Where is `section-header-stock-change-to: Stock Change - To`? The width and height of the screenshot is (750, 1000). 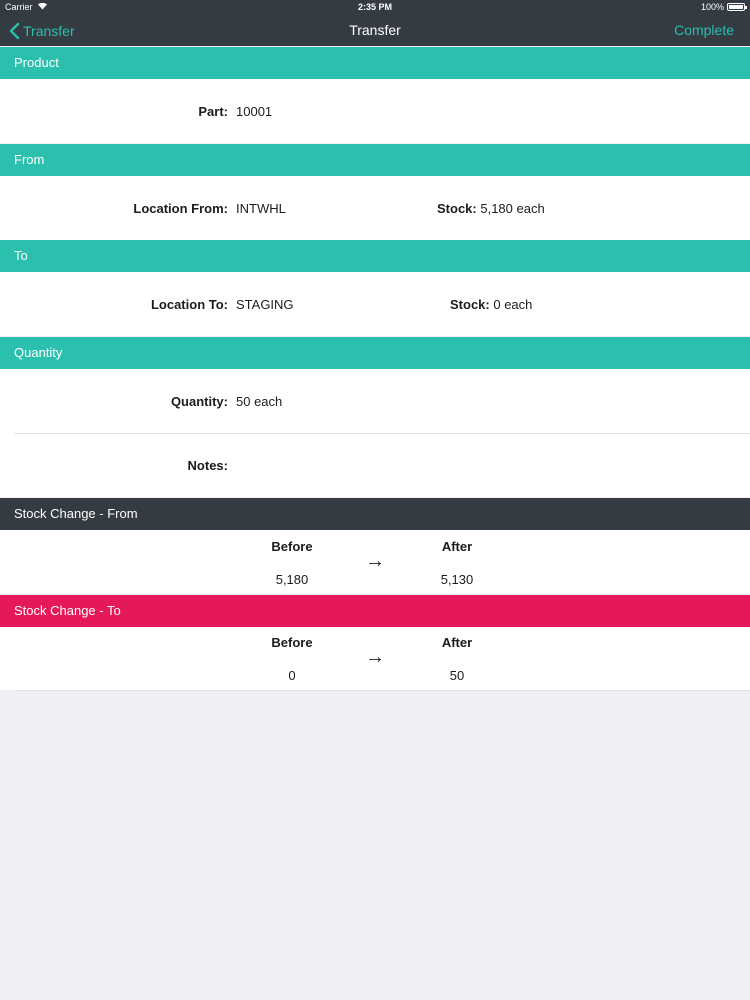 section-header-stock-change-to: Stock Change - To is located at coordinates (375, 611).